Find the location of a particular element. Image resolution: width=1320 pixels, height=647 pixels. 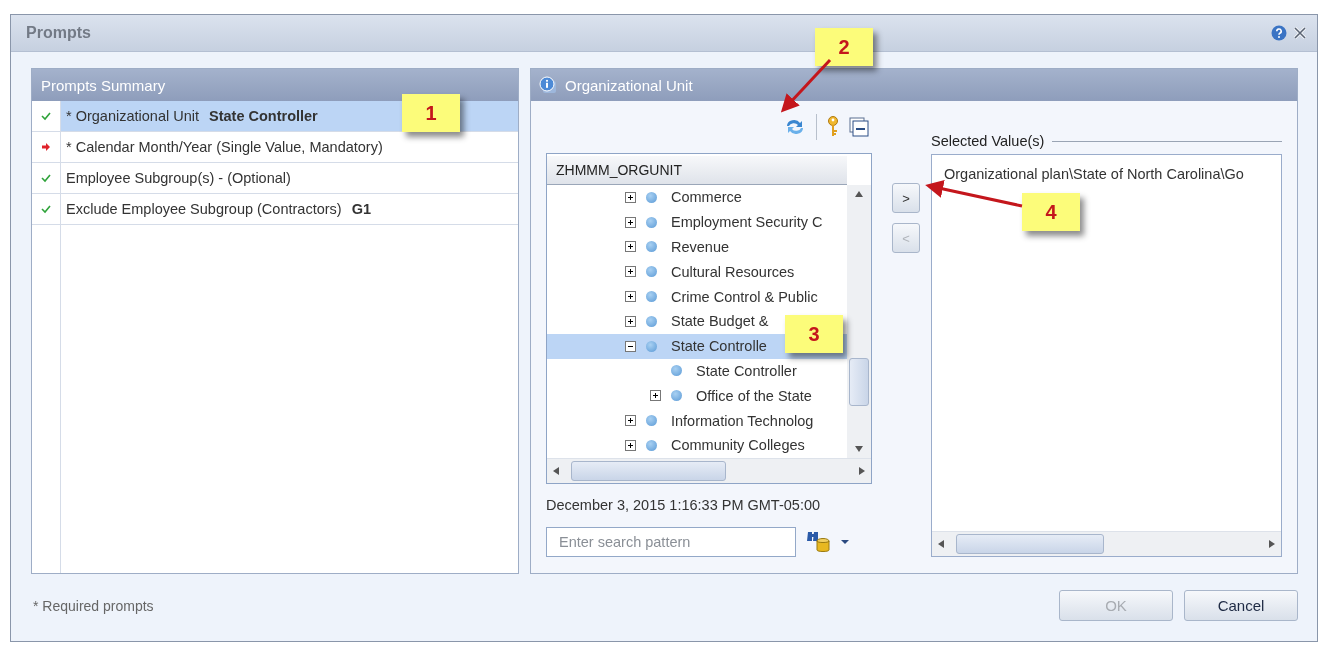

panel-title: Organizational Unit is located at coordinates (629, 85).